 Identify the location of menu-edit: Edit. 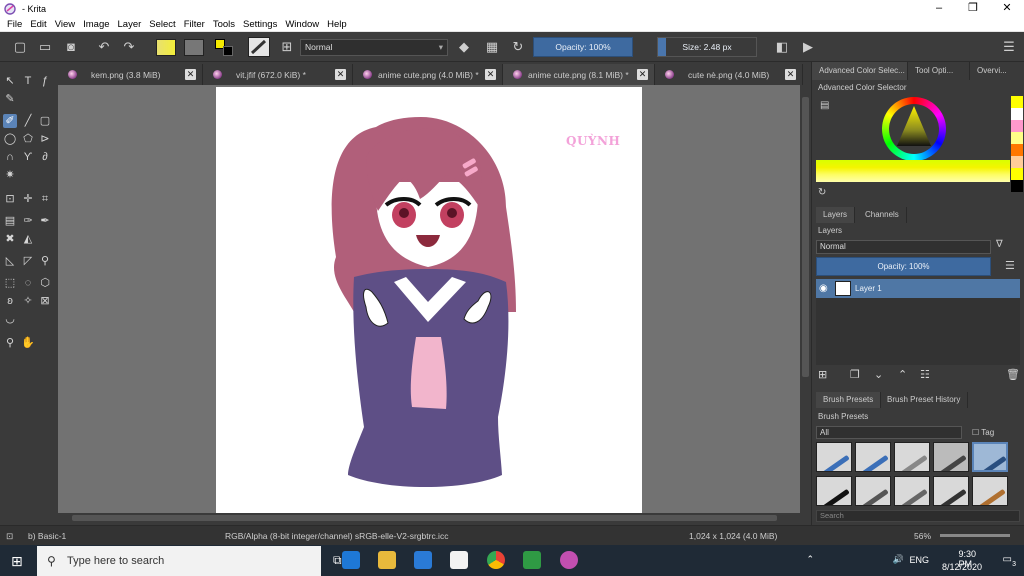
(38, 24).